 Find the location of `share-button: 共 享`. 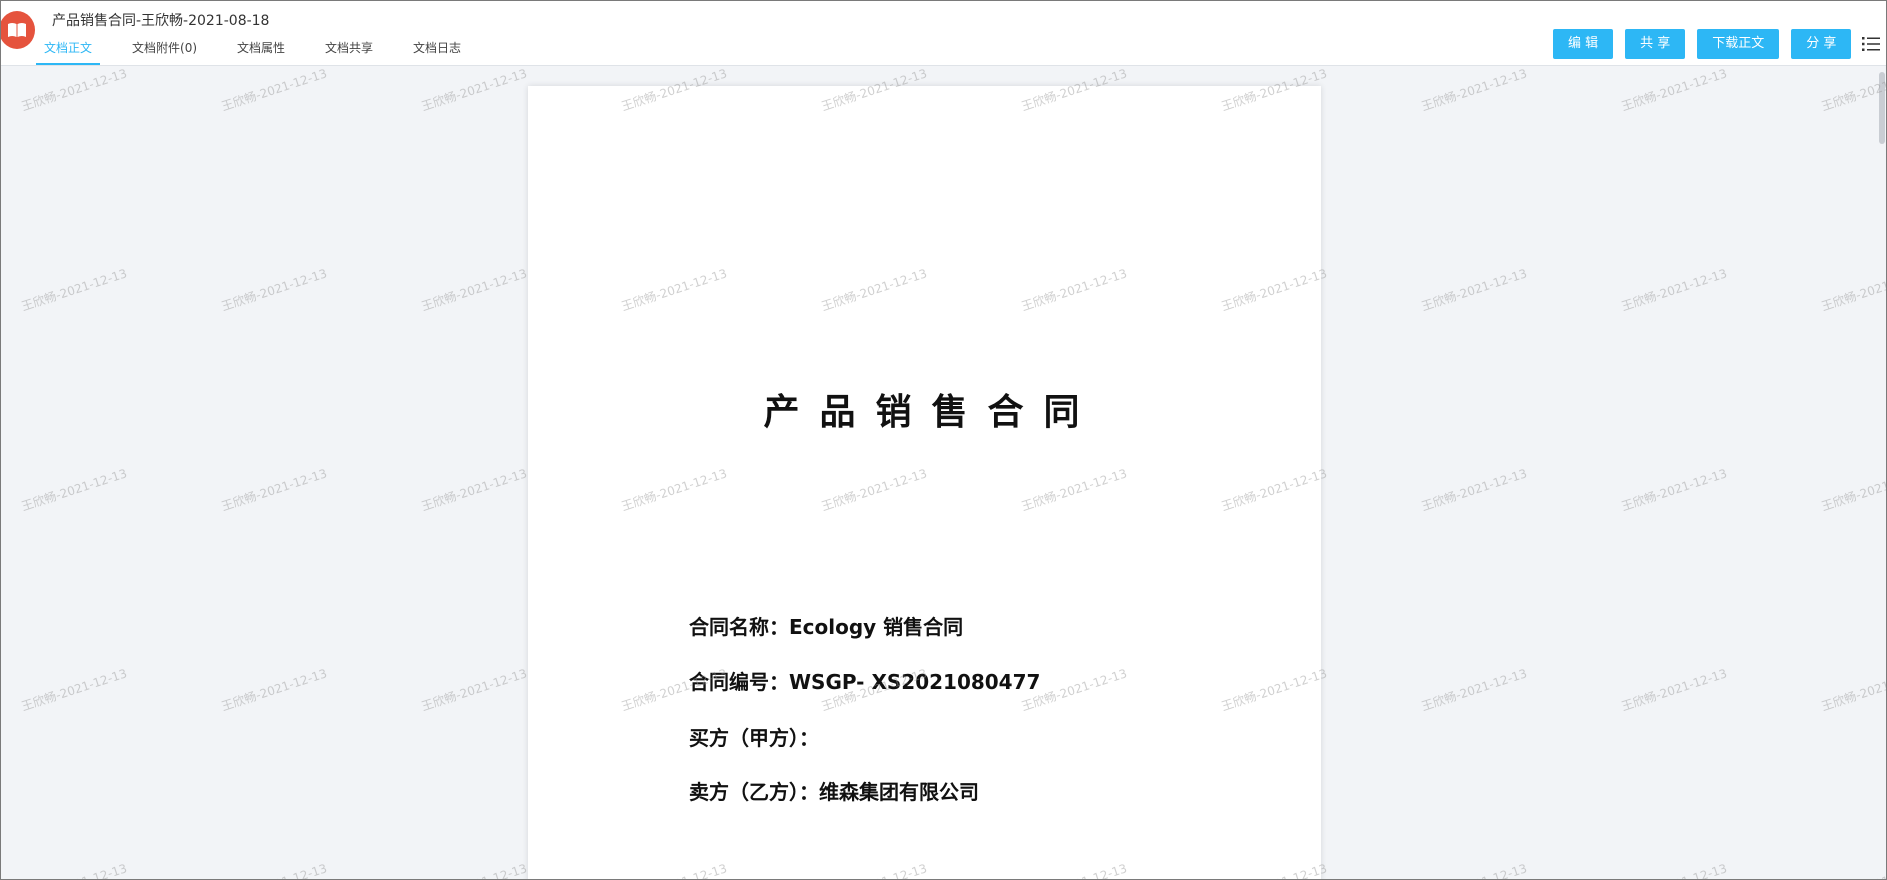

share-button: 共 享 is located at coordinates (1655, 44).